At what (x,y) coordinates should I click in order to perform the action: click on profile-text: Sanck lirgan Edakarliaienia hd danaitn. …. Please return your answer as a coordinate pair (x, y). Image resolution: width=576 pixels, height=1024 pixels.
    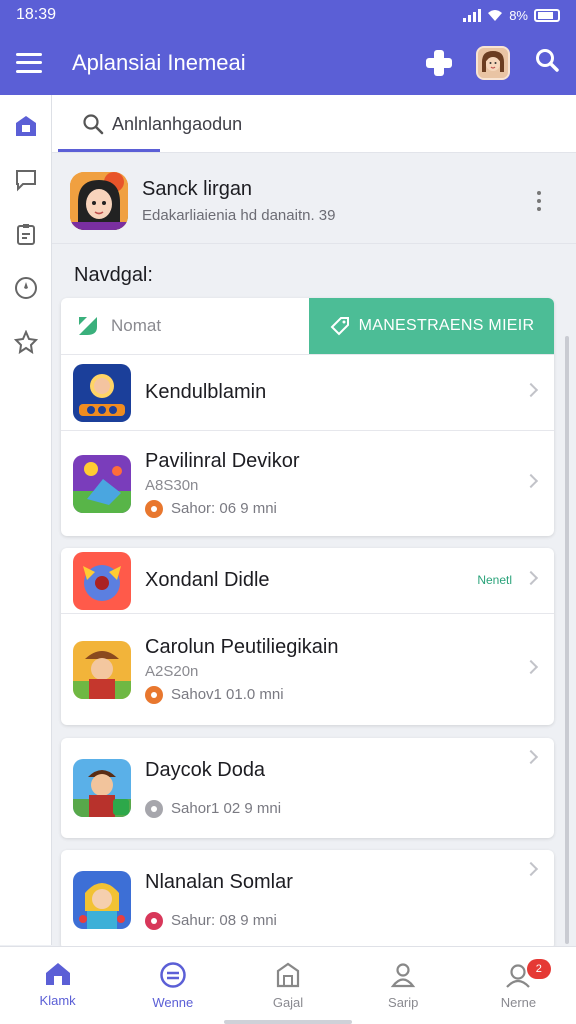
    Looking at the image, I should click on (333, 201).